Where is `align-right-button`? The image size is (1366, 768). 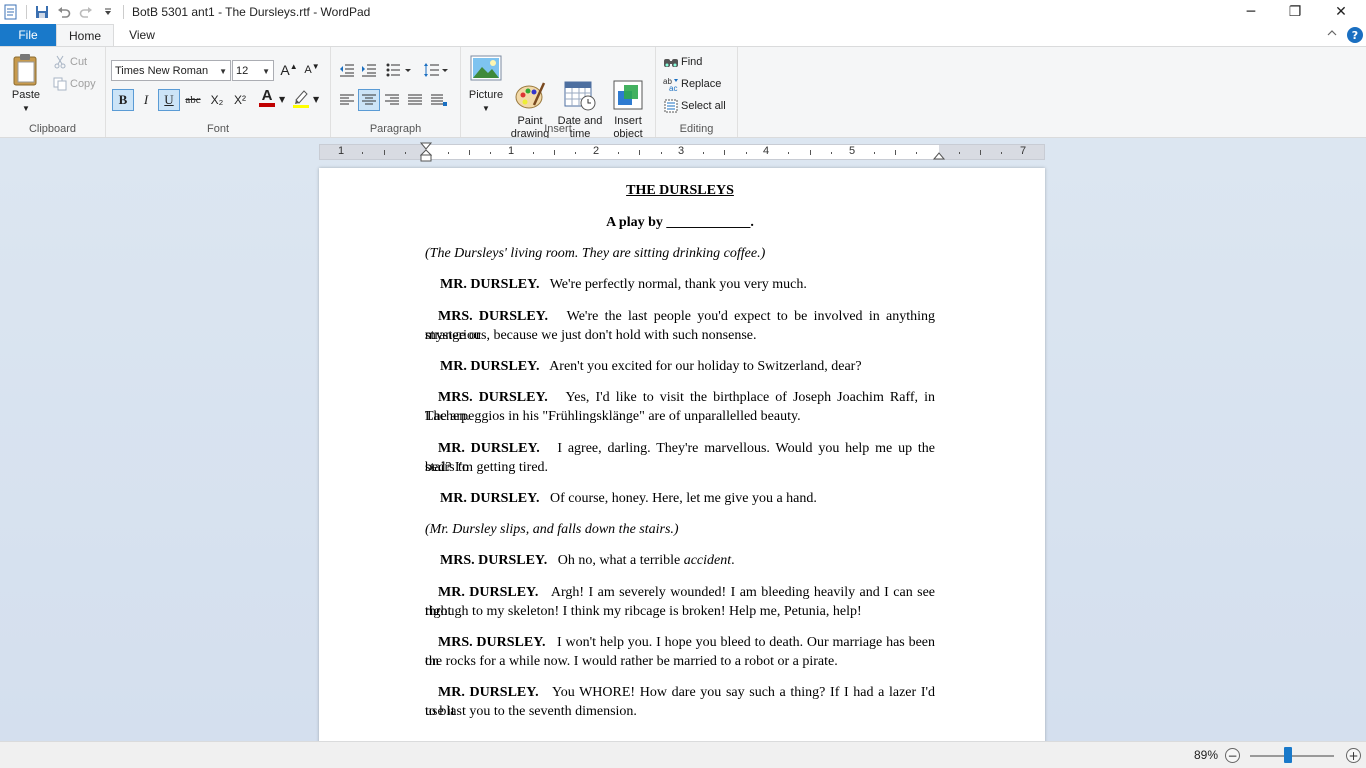
align-right-button is located at coordinates (392, 100).